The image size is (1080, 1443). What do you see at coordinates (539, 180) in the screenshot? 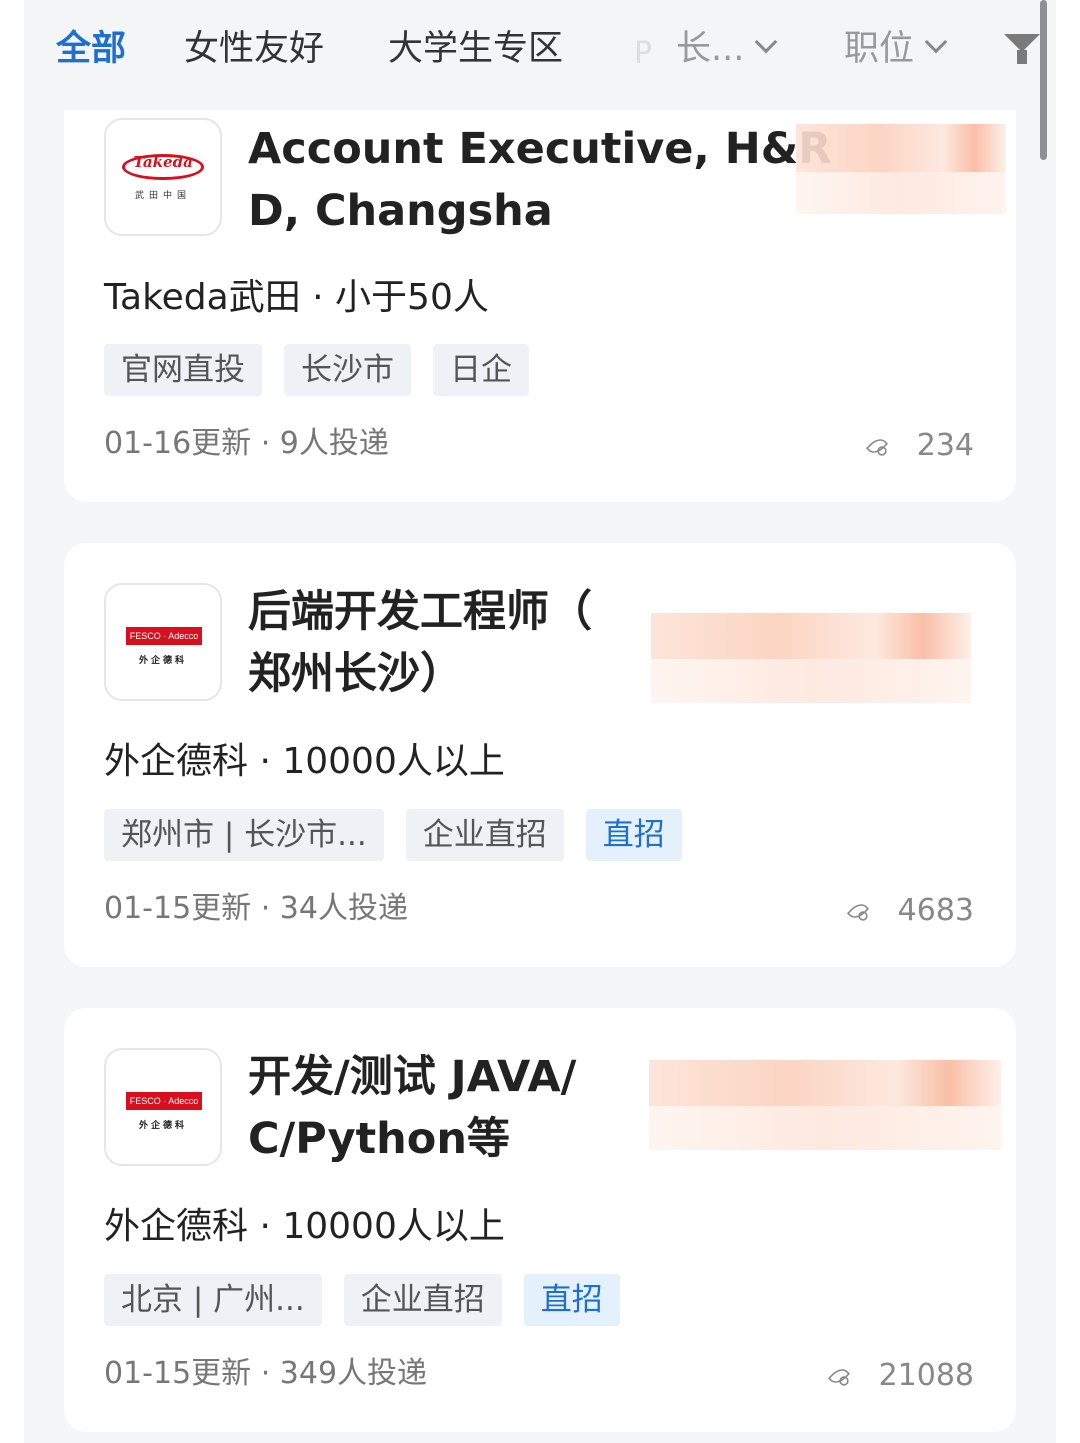
I see `job-title: Account Executive, H&R D, Changsha` at bounding box center [539, 180].